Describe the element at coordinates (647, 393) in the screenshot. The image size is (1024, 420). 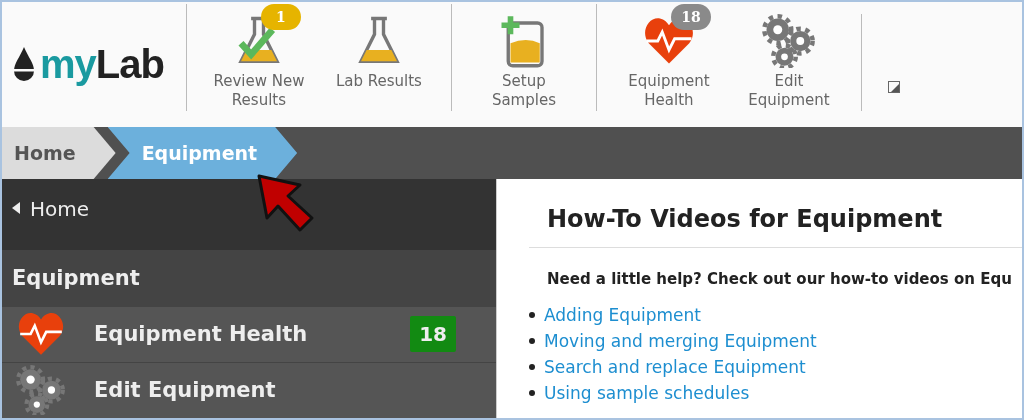
I see `video-link: Using sample schedules` at that location.